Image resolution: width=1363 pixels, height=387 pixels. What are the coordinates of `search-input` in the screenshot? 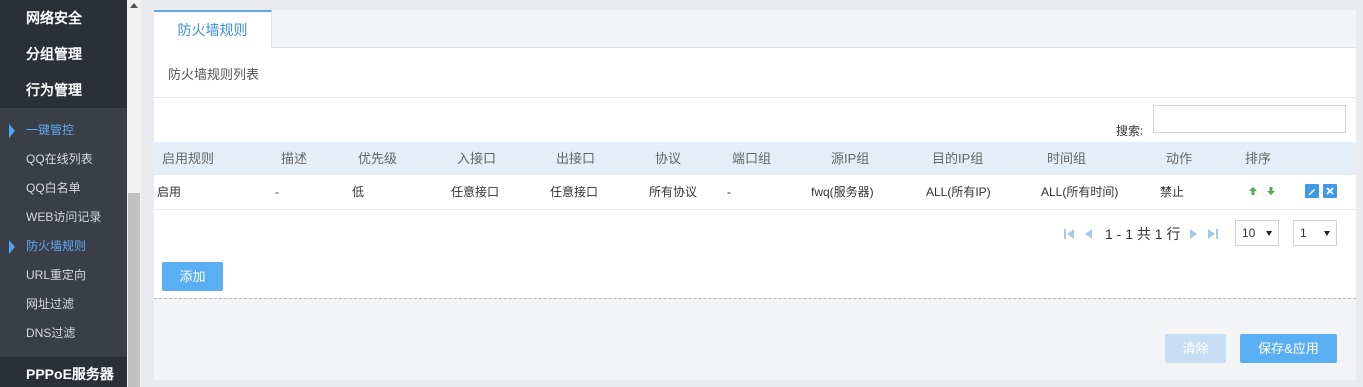 It's located at (1249, 119).